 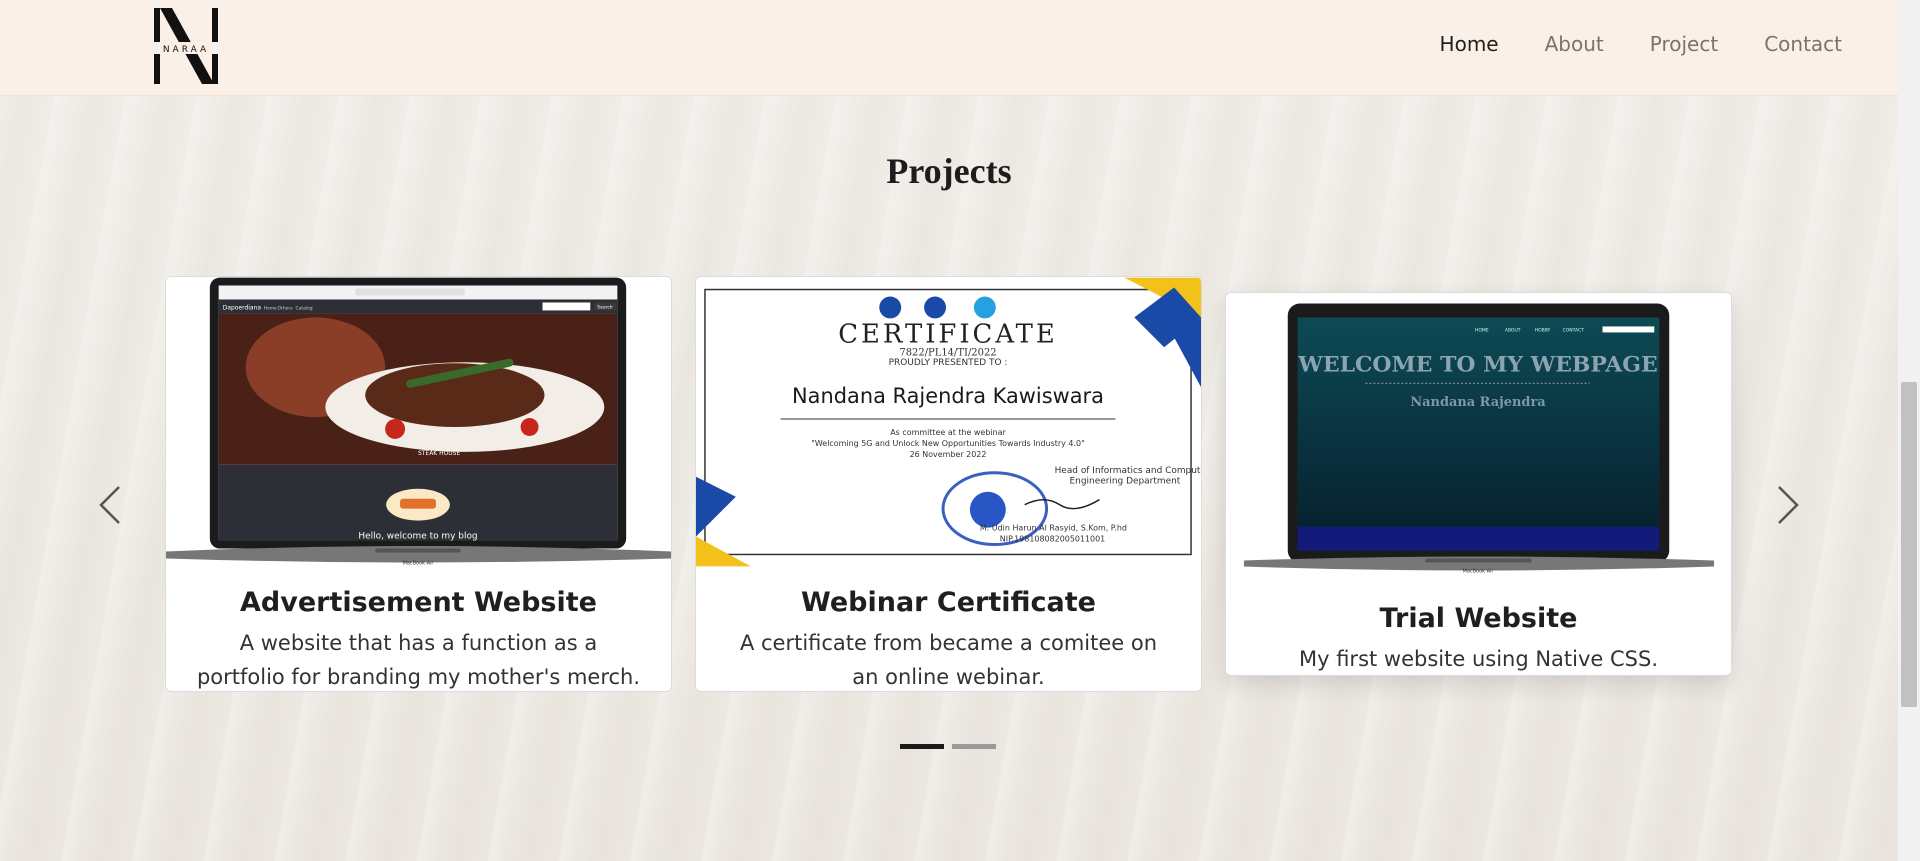 I want to click on logo-n-icon: NARAA, so click(x=186, y=46).